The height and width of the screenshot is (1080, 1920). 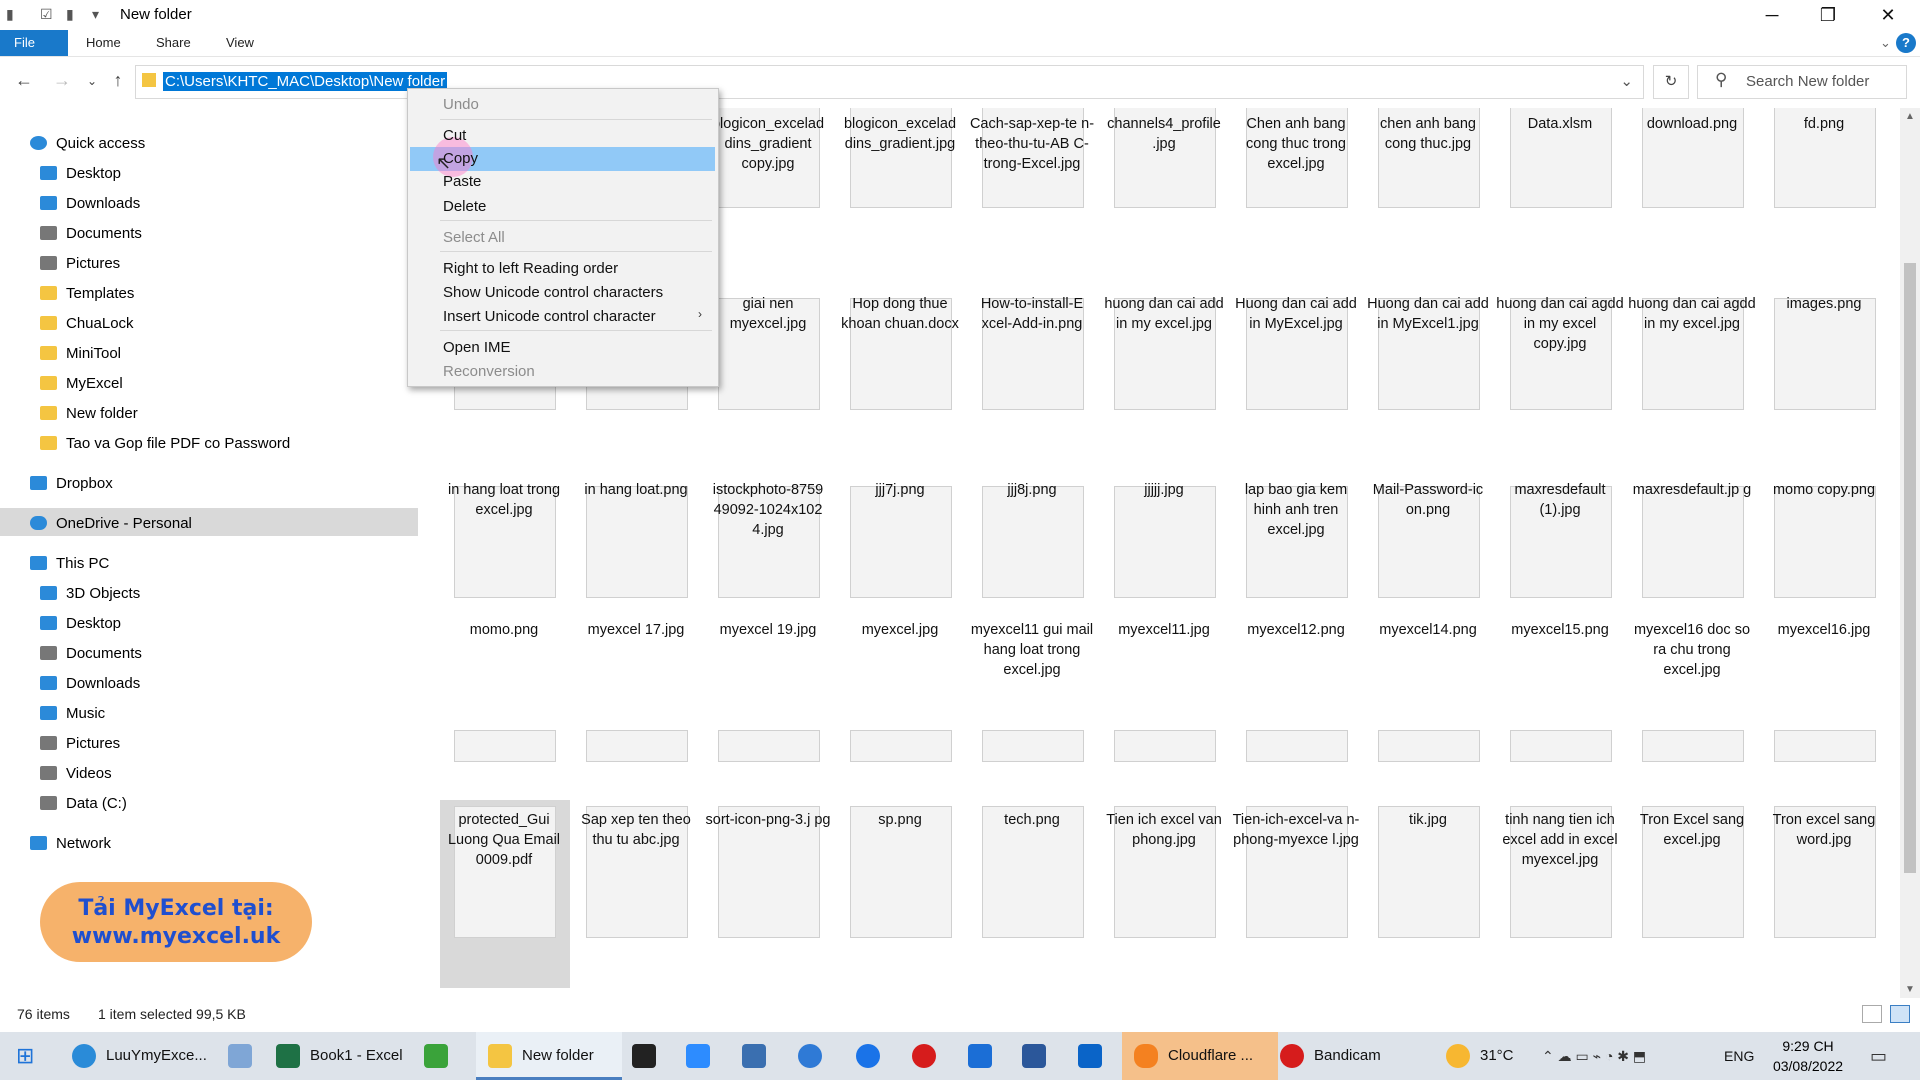 I want to click on large-icons-view-icon, so click(x=1900, y=1014).